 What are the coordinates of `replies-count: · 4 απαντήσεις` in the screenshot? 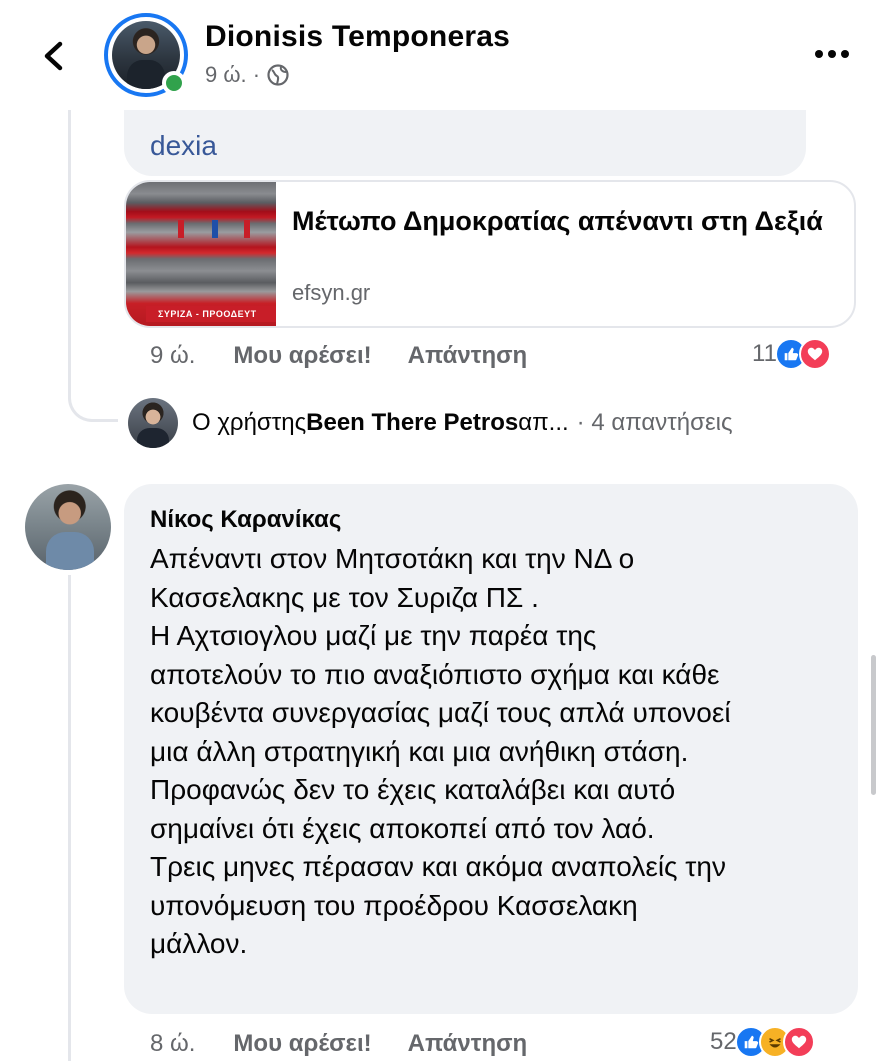 It's located at (654, 422).